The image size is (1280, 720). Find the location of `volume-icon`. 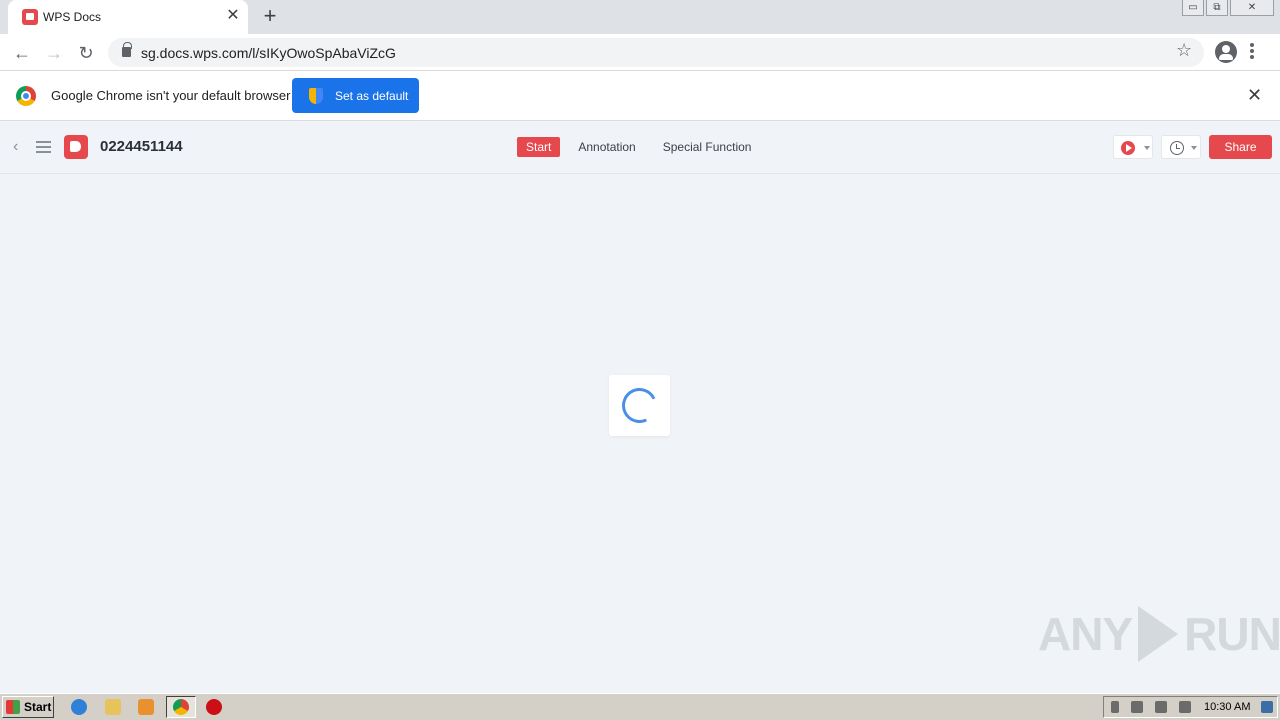

volume-icon is located at coordinates (1137, 707).